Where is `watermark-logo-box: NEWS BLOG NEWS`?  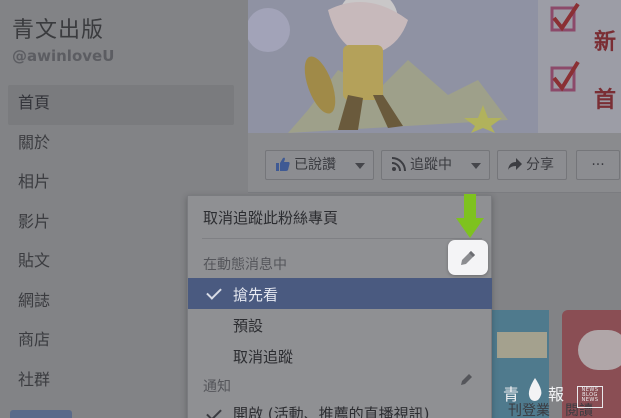
watermark-logo-box: NEWS BLOG NEWS is located at coordinates (590, 397).